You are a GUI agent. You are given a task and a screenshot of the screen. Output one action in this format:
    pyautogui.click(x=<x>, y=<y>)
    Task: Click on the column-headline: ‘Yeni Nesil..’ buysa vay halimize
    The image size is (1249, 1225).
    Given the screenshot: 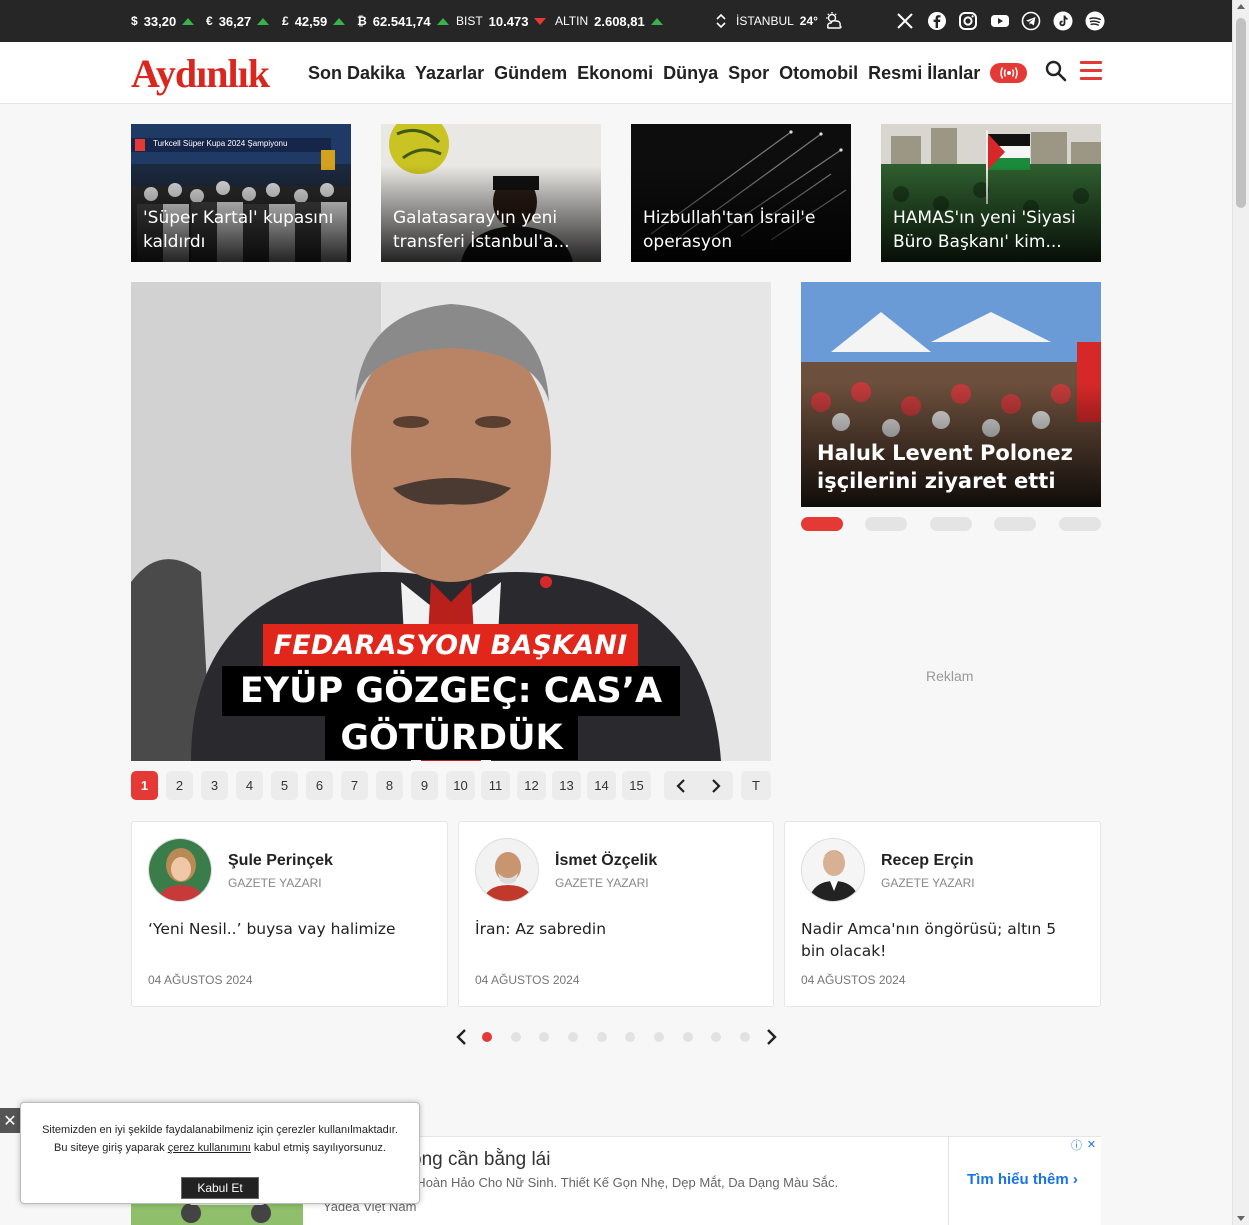 What is the action you would take?
    pyautogui.click(x=289, y=929)
    